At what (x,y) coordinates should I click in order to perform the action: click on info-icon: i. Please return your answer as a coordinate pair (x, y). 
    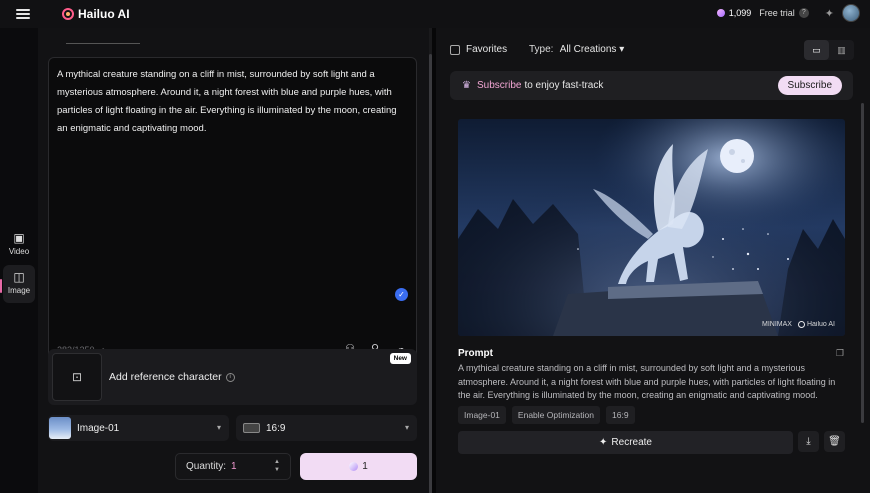
    Looking at the image, I should click on (230, 377).